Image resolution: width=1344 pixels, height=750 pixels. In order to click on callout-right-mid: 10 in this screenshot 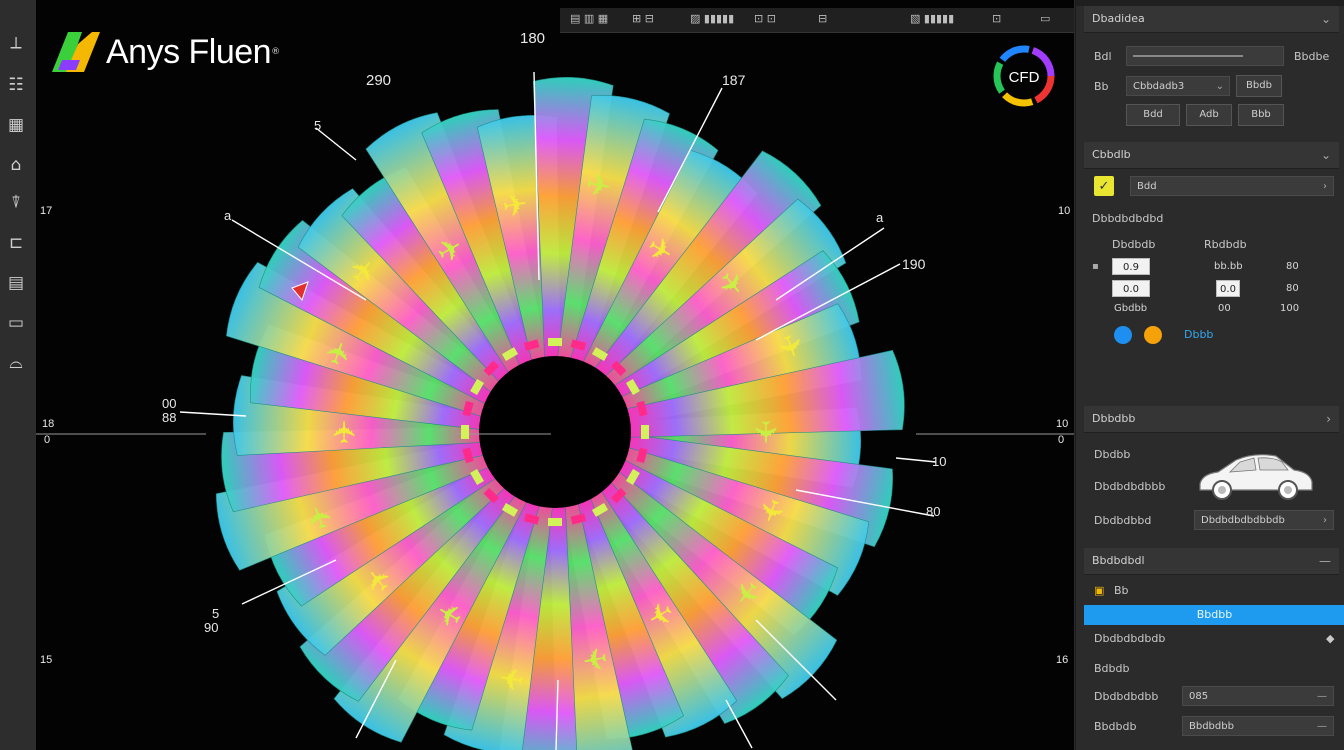, I will do `click(939, 461)`.